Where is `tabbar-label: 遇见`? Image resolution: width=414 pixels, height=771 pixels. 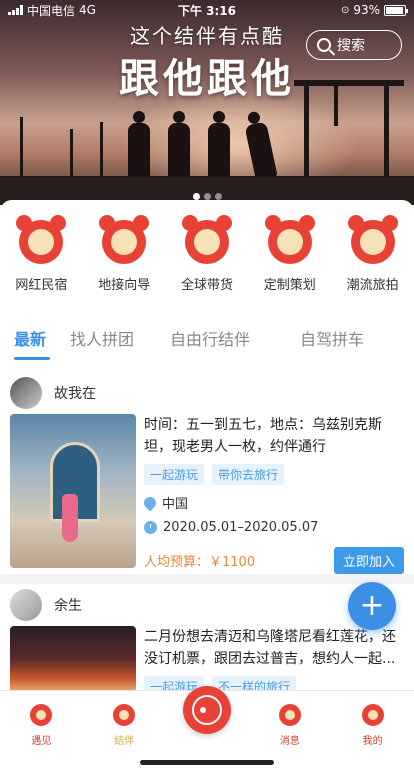
tabbar-label: 遇见 is located at coordinates (41, 741).